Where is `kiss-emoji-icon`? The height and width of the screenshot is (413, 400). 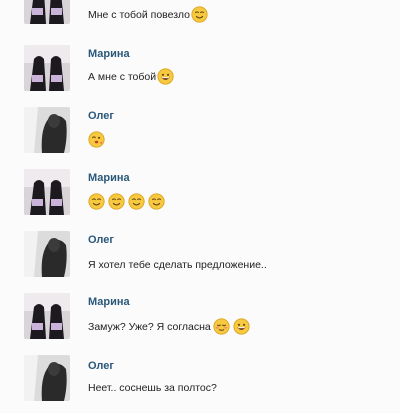 kiss-emoji-icon is located at coordinates (96, 139).